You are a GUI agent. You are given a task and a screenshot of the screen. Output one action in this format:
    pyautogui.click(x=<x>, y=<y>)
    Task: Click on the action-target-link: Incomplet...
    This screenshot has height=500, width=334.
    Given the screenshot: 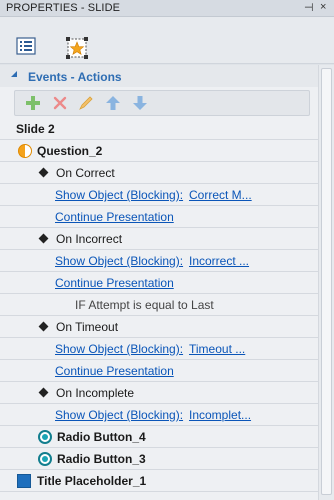 What is the action you would take?
    pyautogui.click(x=220, y=415)
    